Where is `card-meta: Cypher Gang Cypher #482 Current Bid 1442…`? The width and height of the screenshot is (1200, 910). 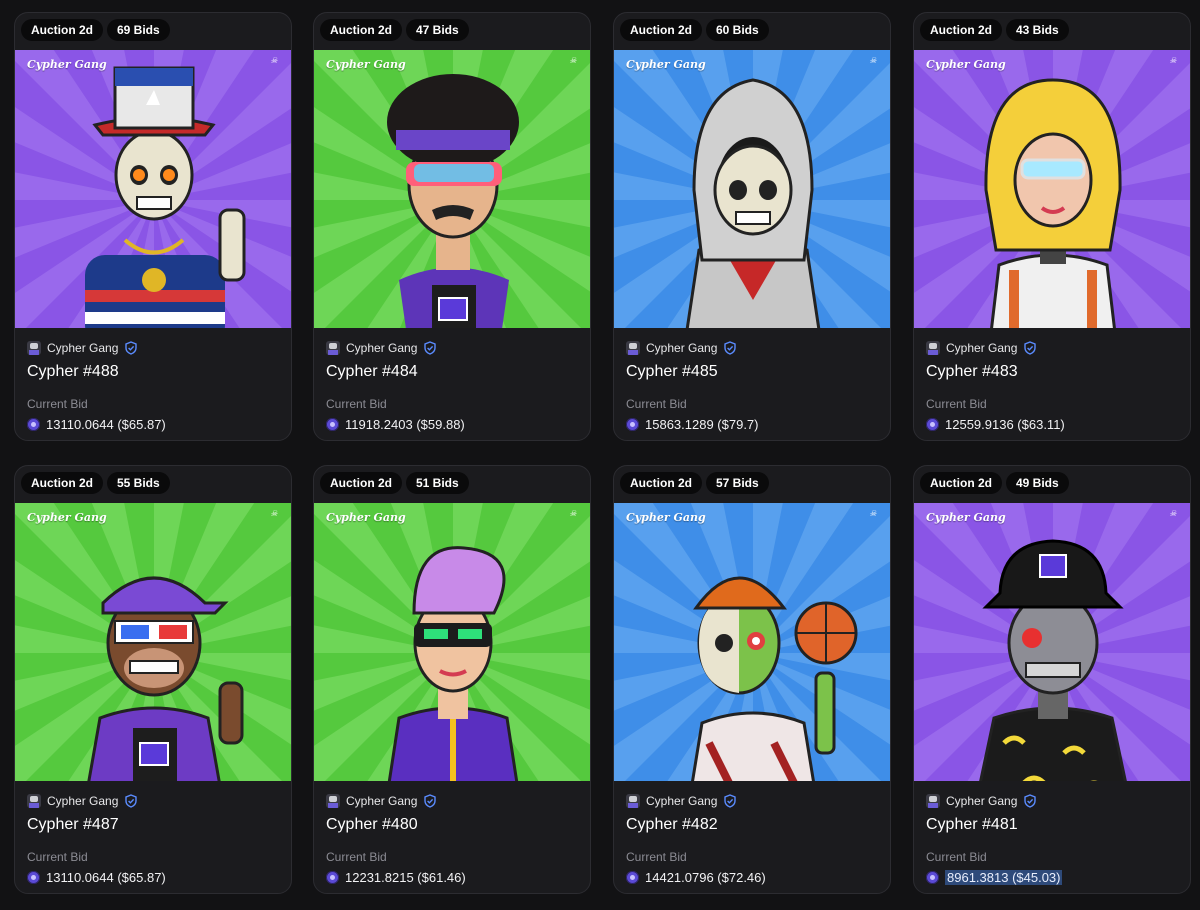 card-meta: Cypher Gang Cypher #482 Current Bid 1442… is located at coordinates (752, 839).